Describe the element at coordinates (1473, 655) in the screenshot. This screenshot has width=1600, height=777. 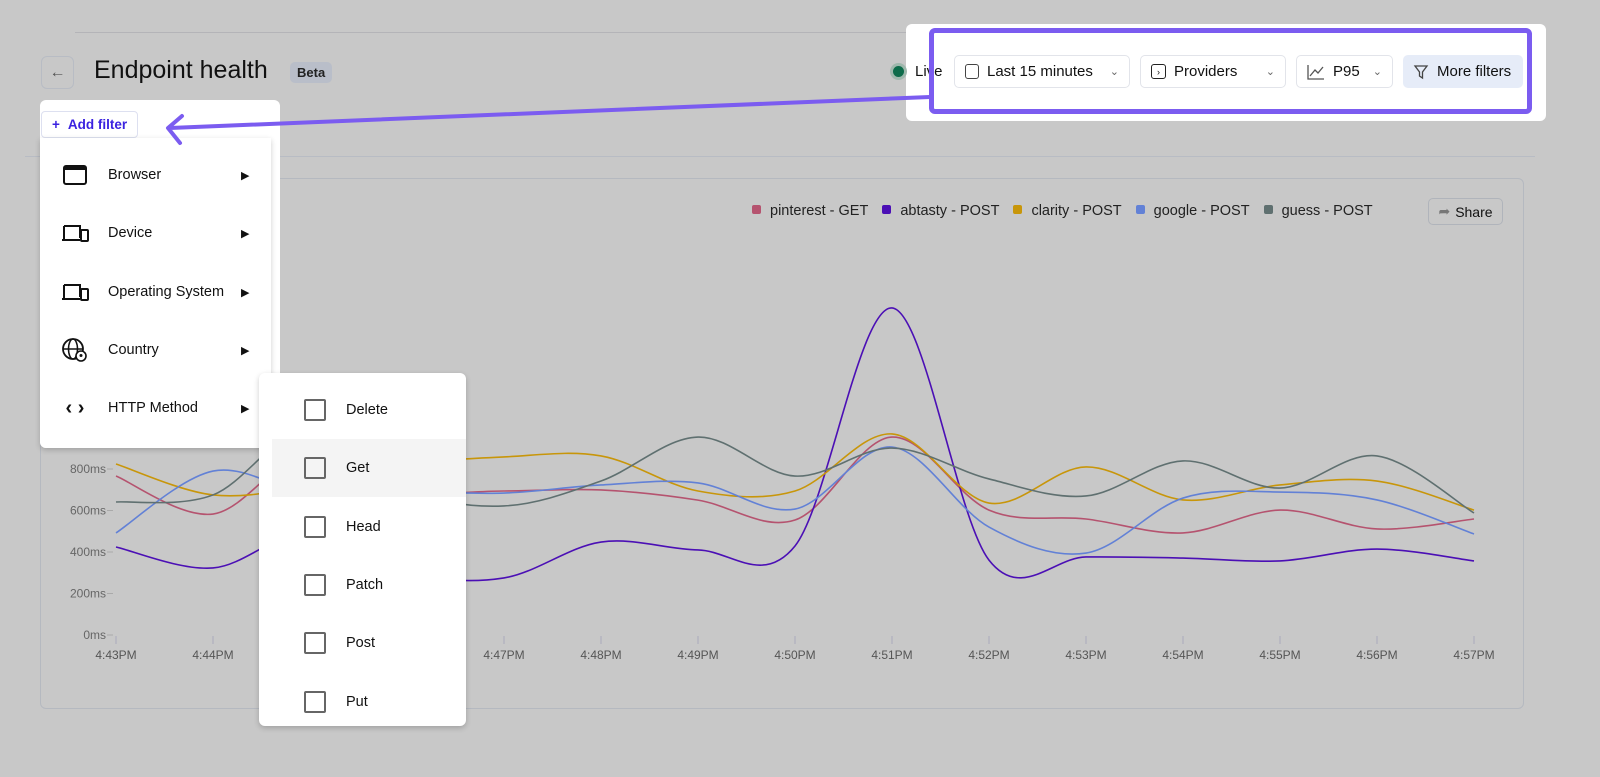
I see `x-tick-label: 4:57PM` at that location.